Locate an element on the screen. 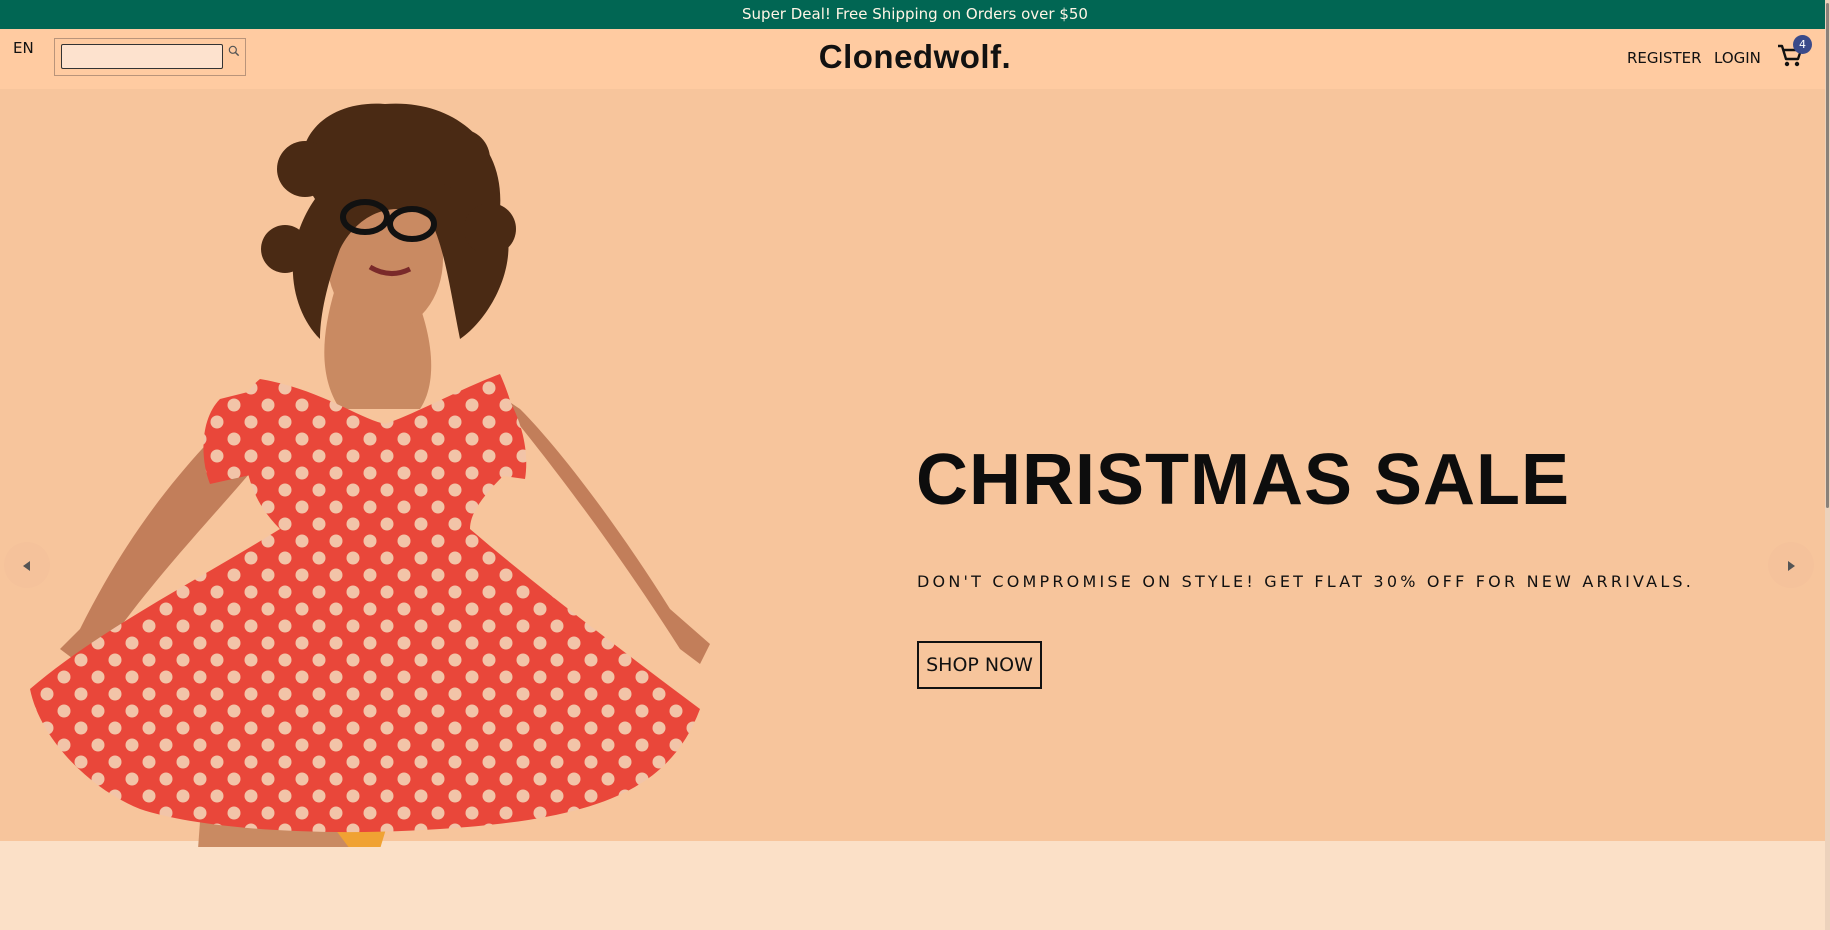  carousel-next-button is located at coordinates (1791, 565).